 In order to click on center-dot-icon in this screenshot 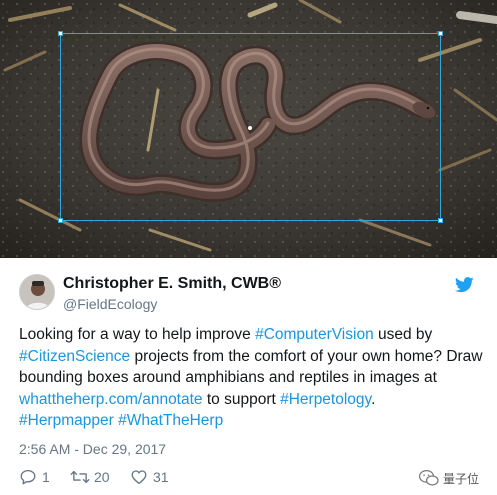, I will do `click(250, 128)`.